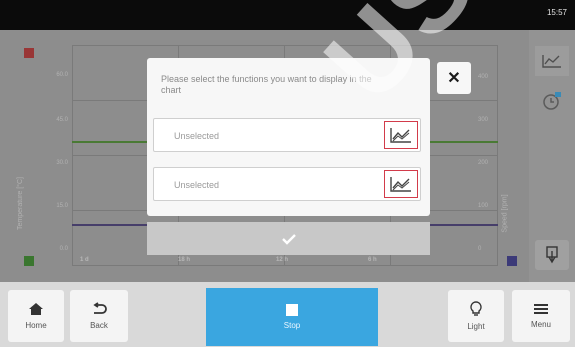 This screenshot has height=347, width=575. What do you see at coordinates (292, 317) in the screenshot?
I see `stop-button: Stop` at bounding box center [292, 317].